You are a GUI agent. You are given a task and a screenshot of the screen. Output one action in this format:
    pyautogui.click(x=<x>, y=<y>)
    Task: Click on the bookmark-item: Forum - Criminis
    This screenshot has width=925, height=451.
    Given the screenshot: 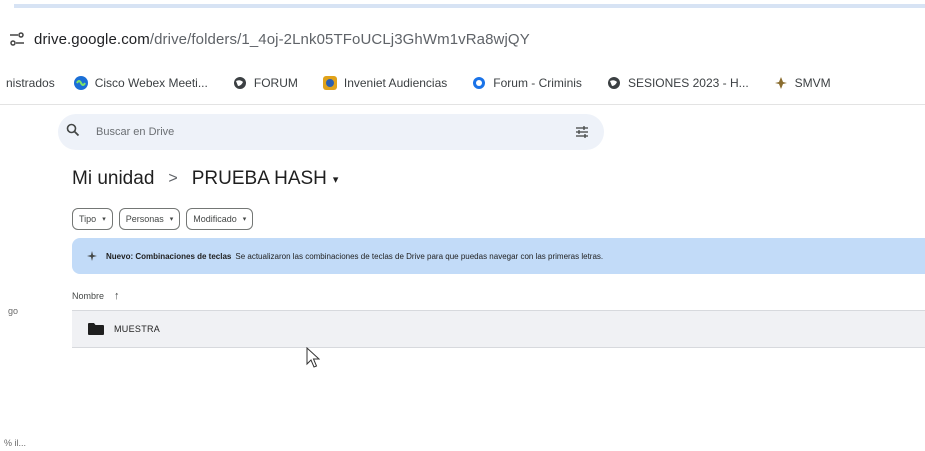 What is the action you would take?
    pyautogui.click(x=526, y=83)
    